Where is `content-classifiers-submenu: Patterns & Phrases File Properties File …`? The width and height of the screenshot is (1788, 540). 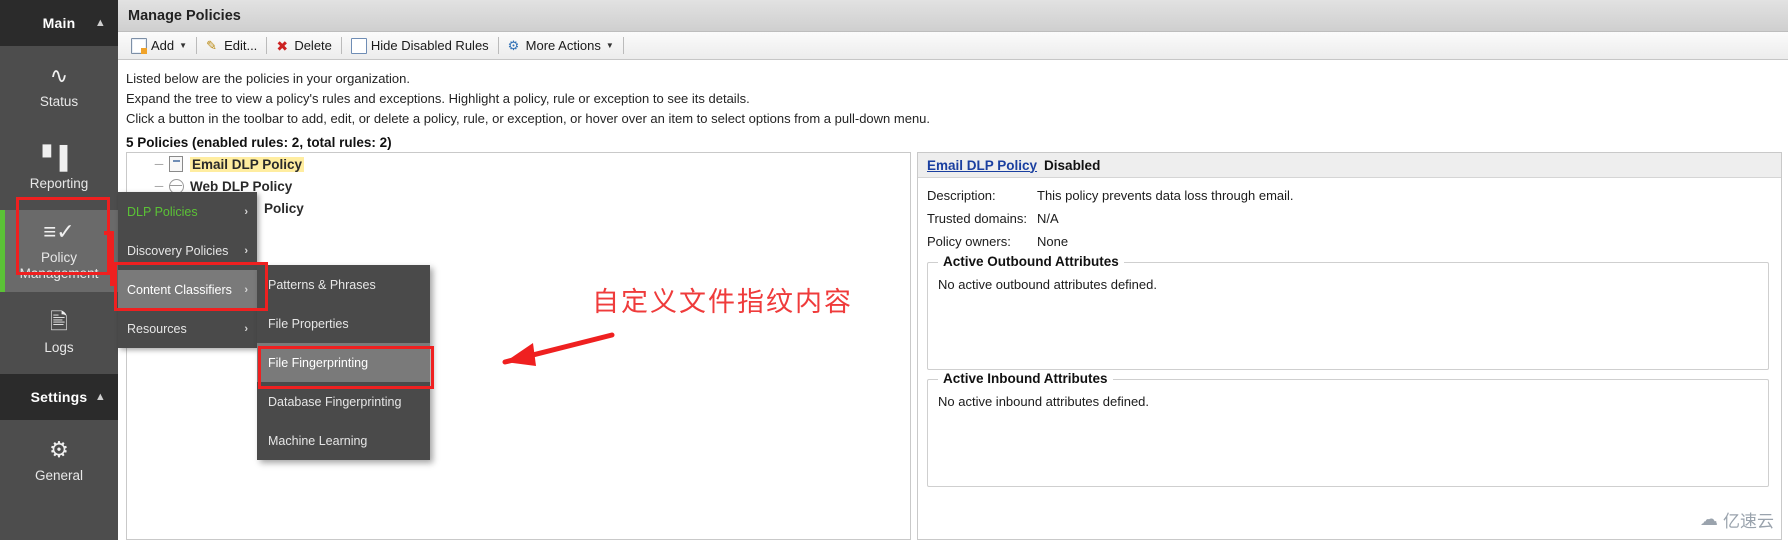
content-classifiers-submenu: Patterns & Phrases File Properties File … is located at coordinates (343, 362).